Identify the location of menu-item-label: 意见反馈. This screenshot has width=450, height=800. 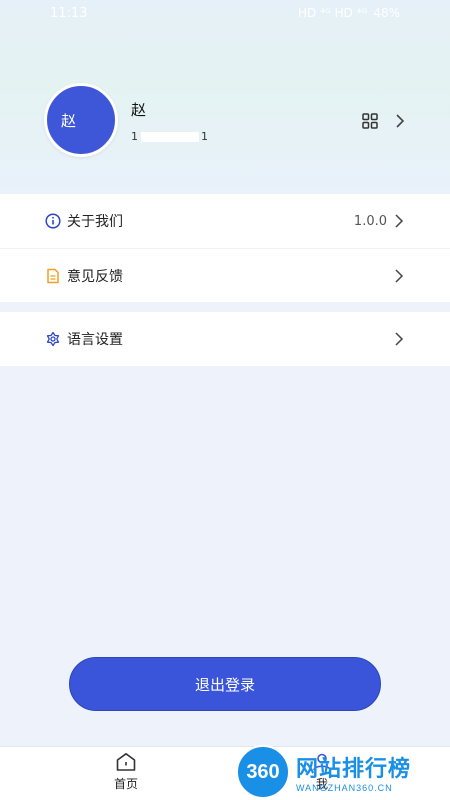
(95, 276).